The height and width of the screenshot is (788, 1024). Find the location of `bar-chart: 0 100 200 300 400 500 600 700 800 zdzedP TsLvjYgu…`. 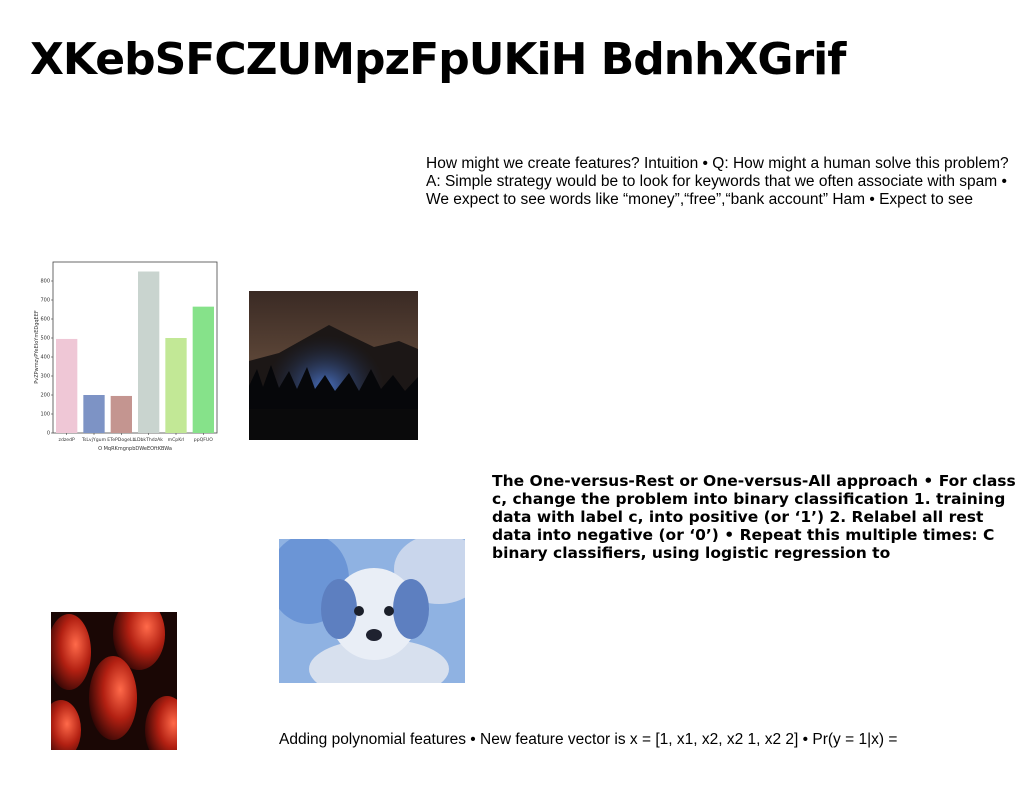

bar-chart: 0 100 200 300 400 500 600 700 800 zdzedP TsLvjYgu… is located at coordinates (127, 355).